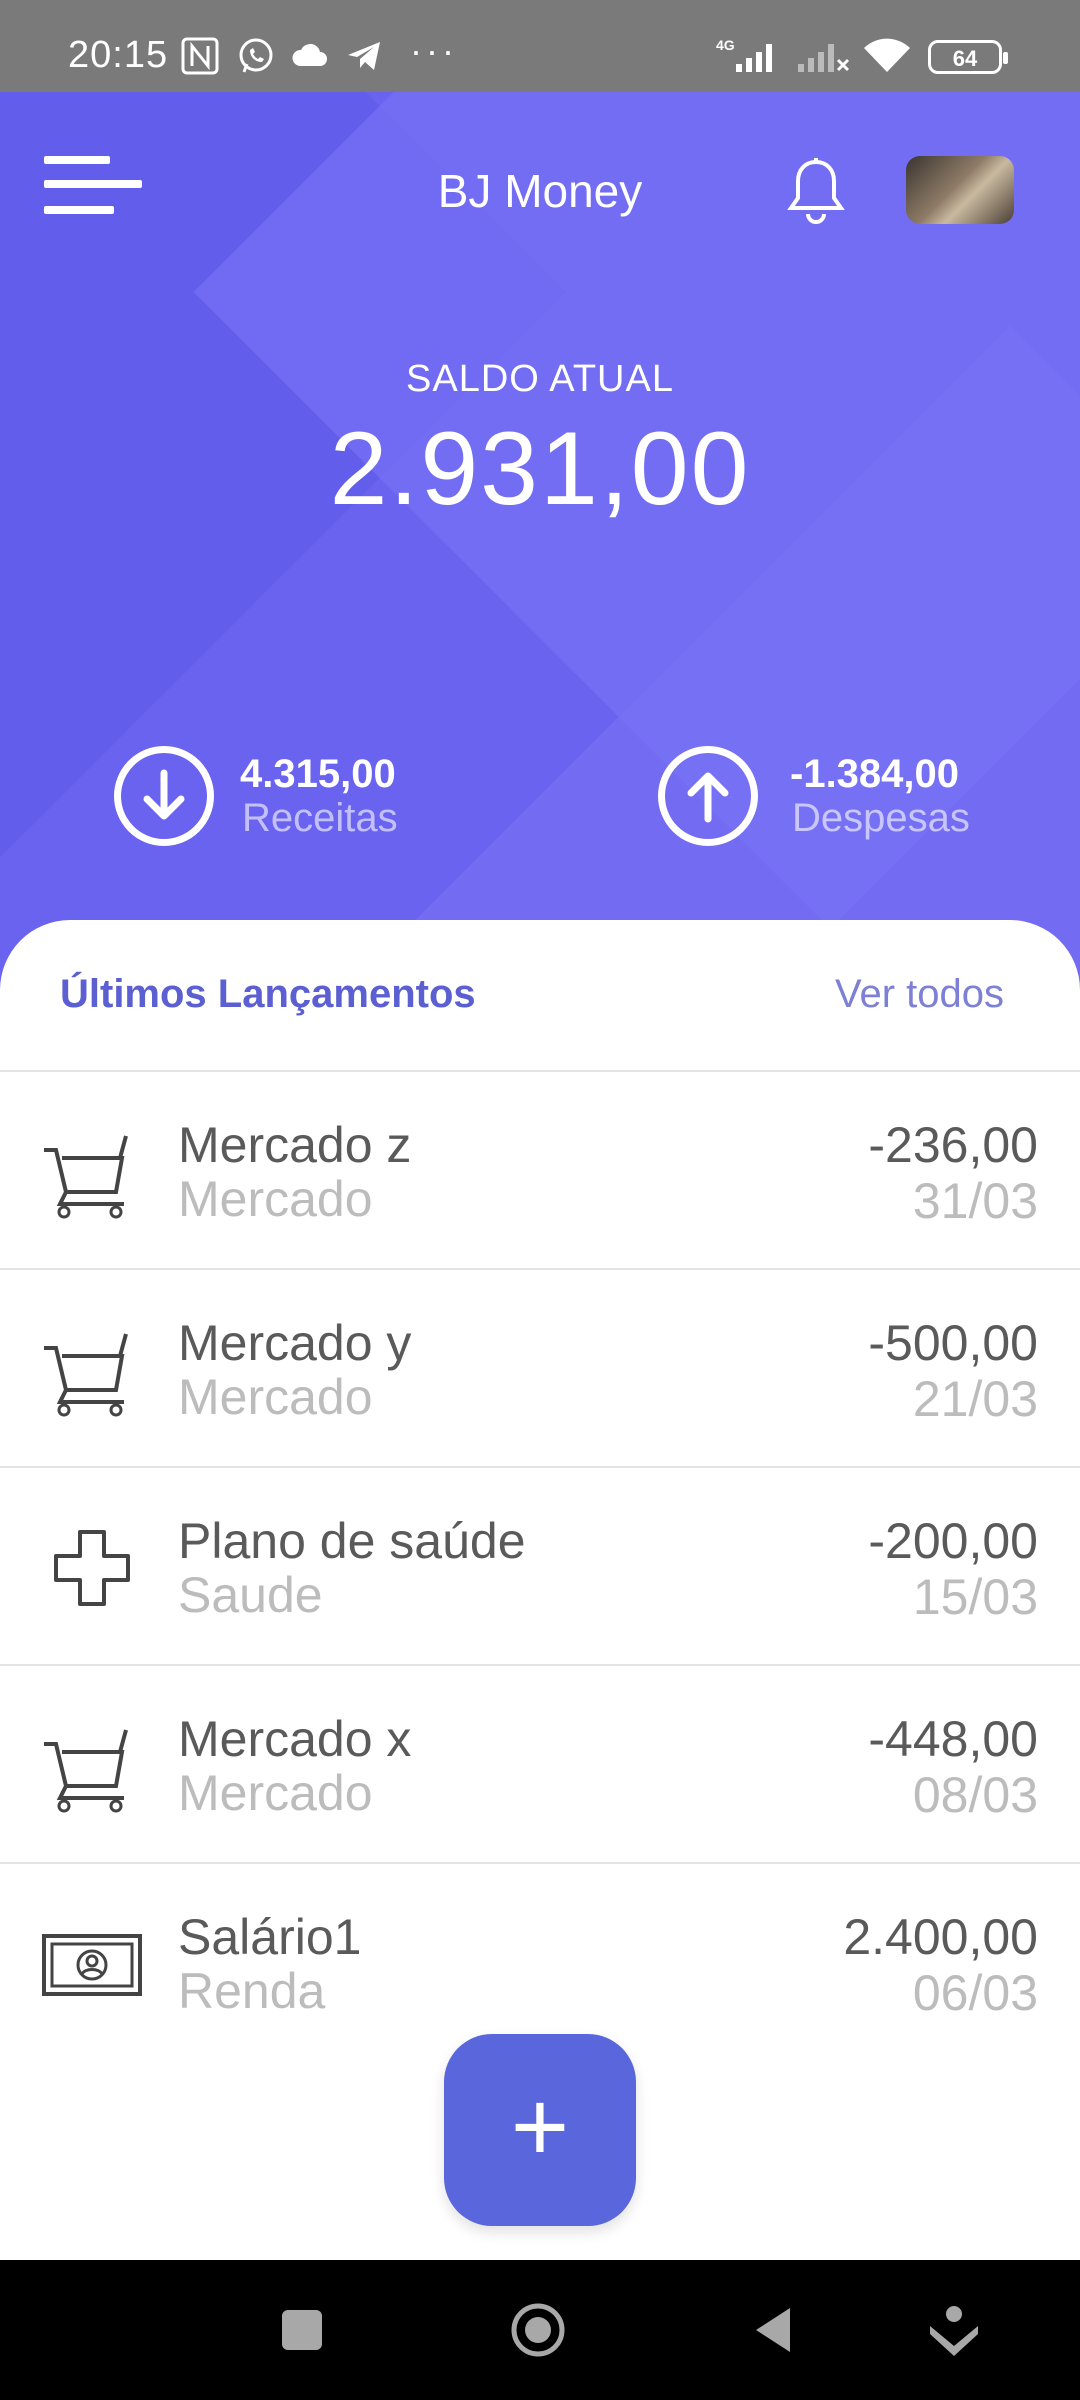 The width and height of the screenshot is (1080, 2400). What do you see at coordinates (295, 1739) in the screenshot?
I see `transaction-name: Mercado x` at bounding box center [295, 1739].